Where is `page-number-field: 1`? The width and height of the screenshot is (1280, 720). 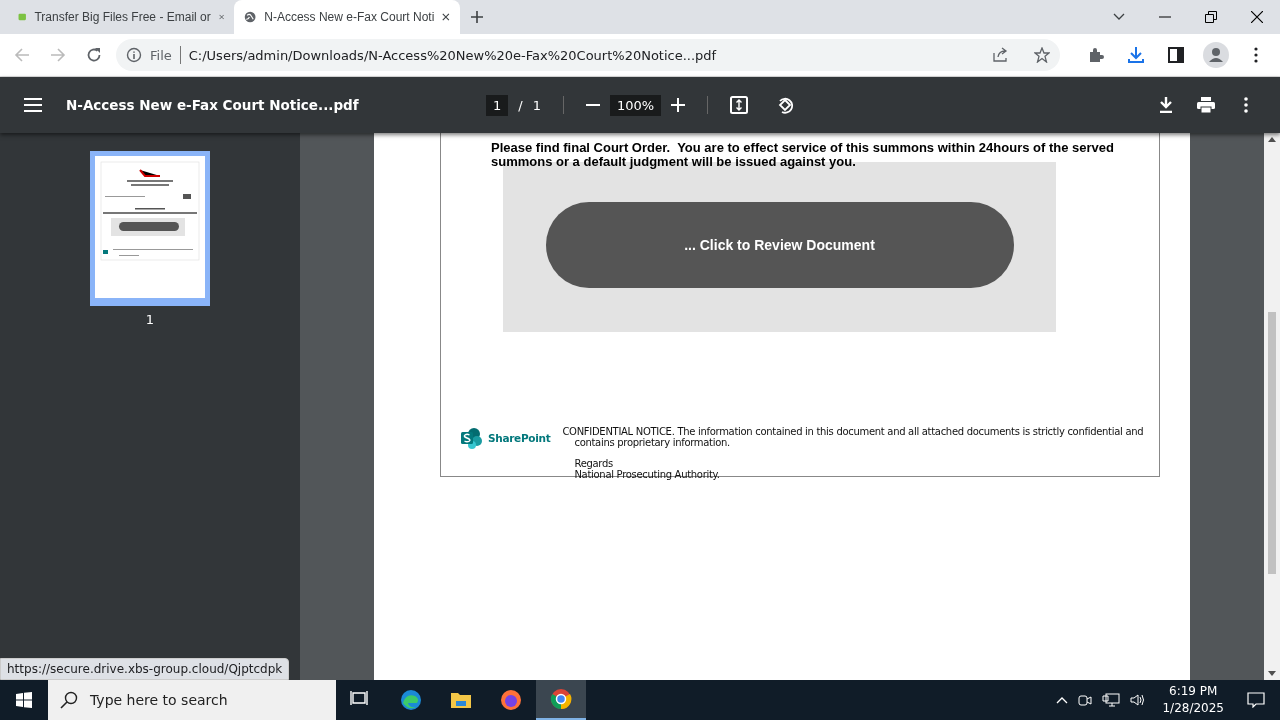 page-number-field: 1 is located at coordinates (497, 105).